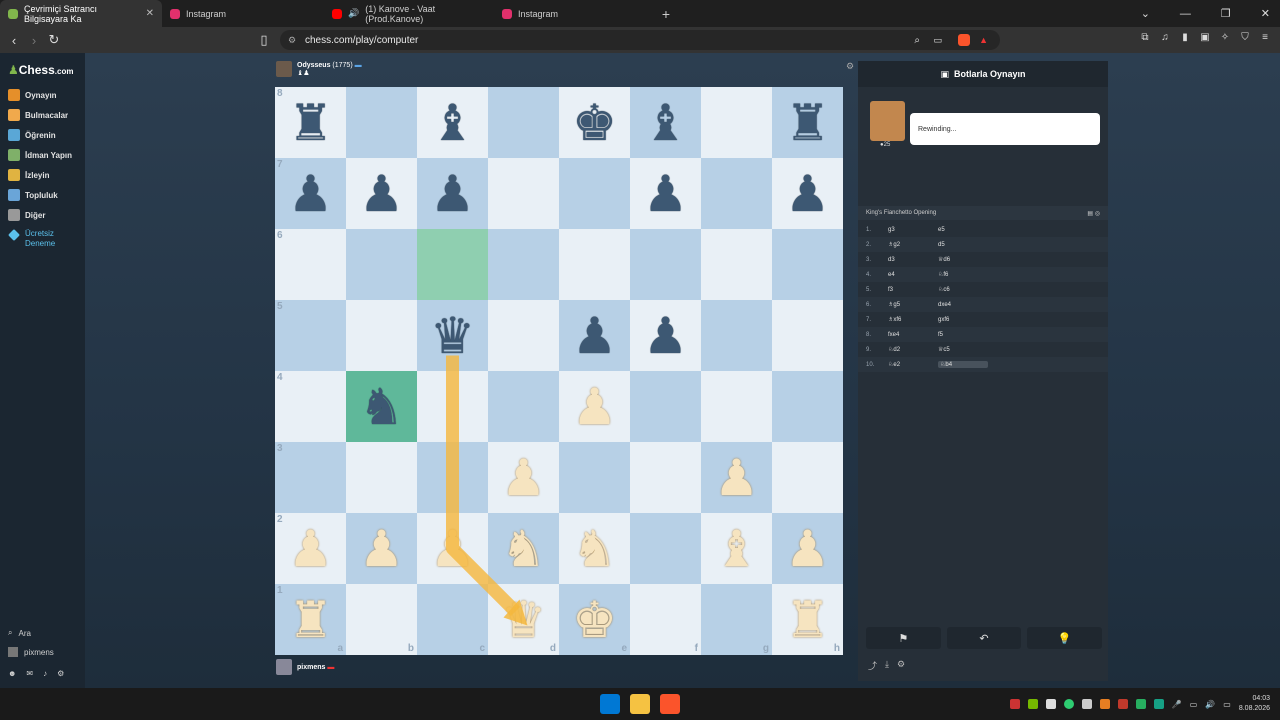 The height and width of the screenshot is (720, 1280). I want to click on white-move: ♗g5, so click(913, 304).